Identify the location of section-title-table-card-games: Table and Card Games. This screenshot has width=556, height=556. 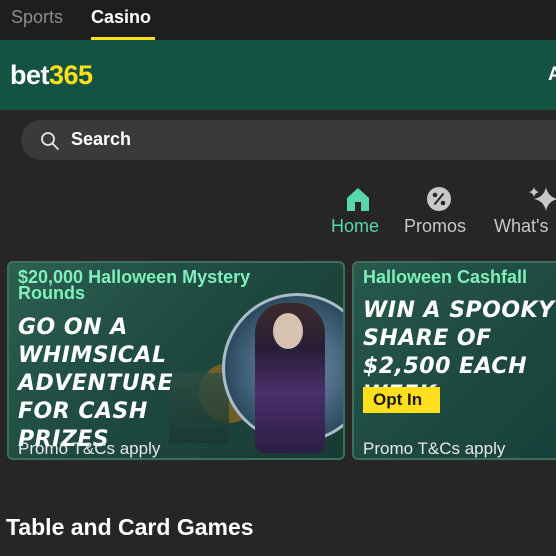
(130, 527).